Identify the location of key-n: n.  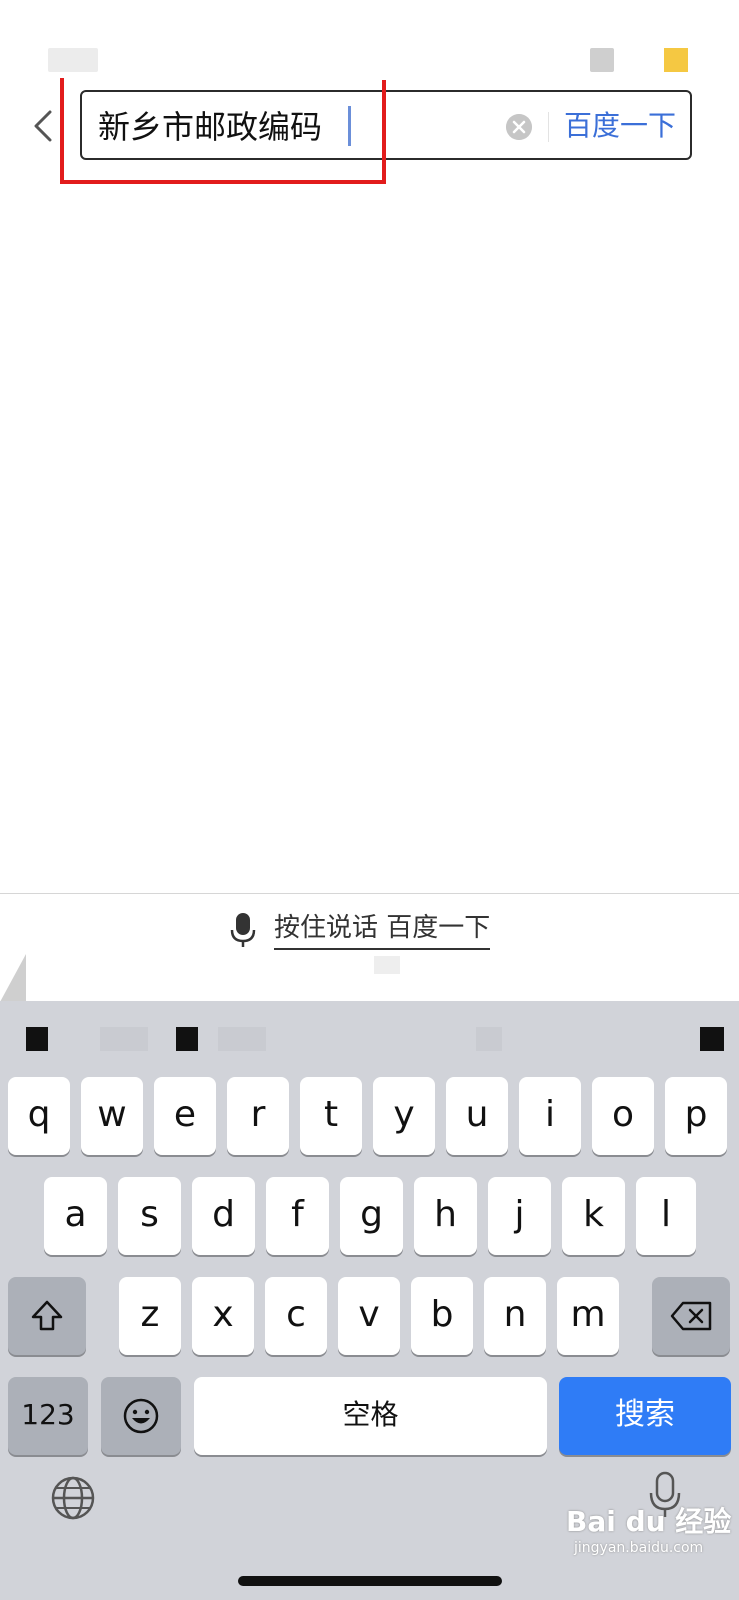
(515, 1316).